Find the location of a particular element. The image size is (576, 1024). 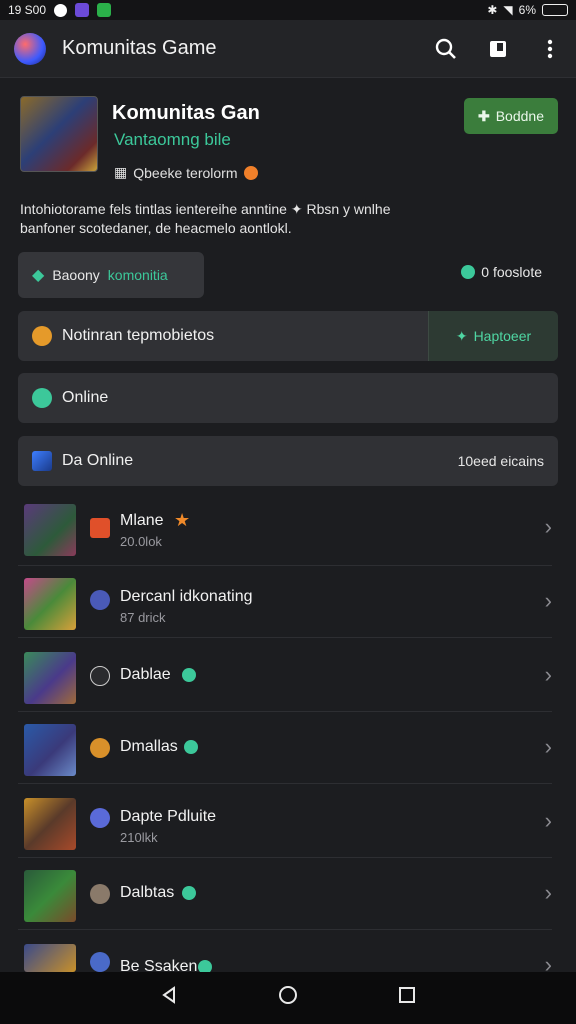

online-bar: Online is located at coordinates (288, 398).